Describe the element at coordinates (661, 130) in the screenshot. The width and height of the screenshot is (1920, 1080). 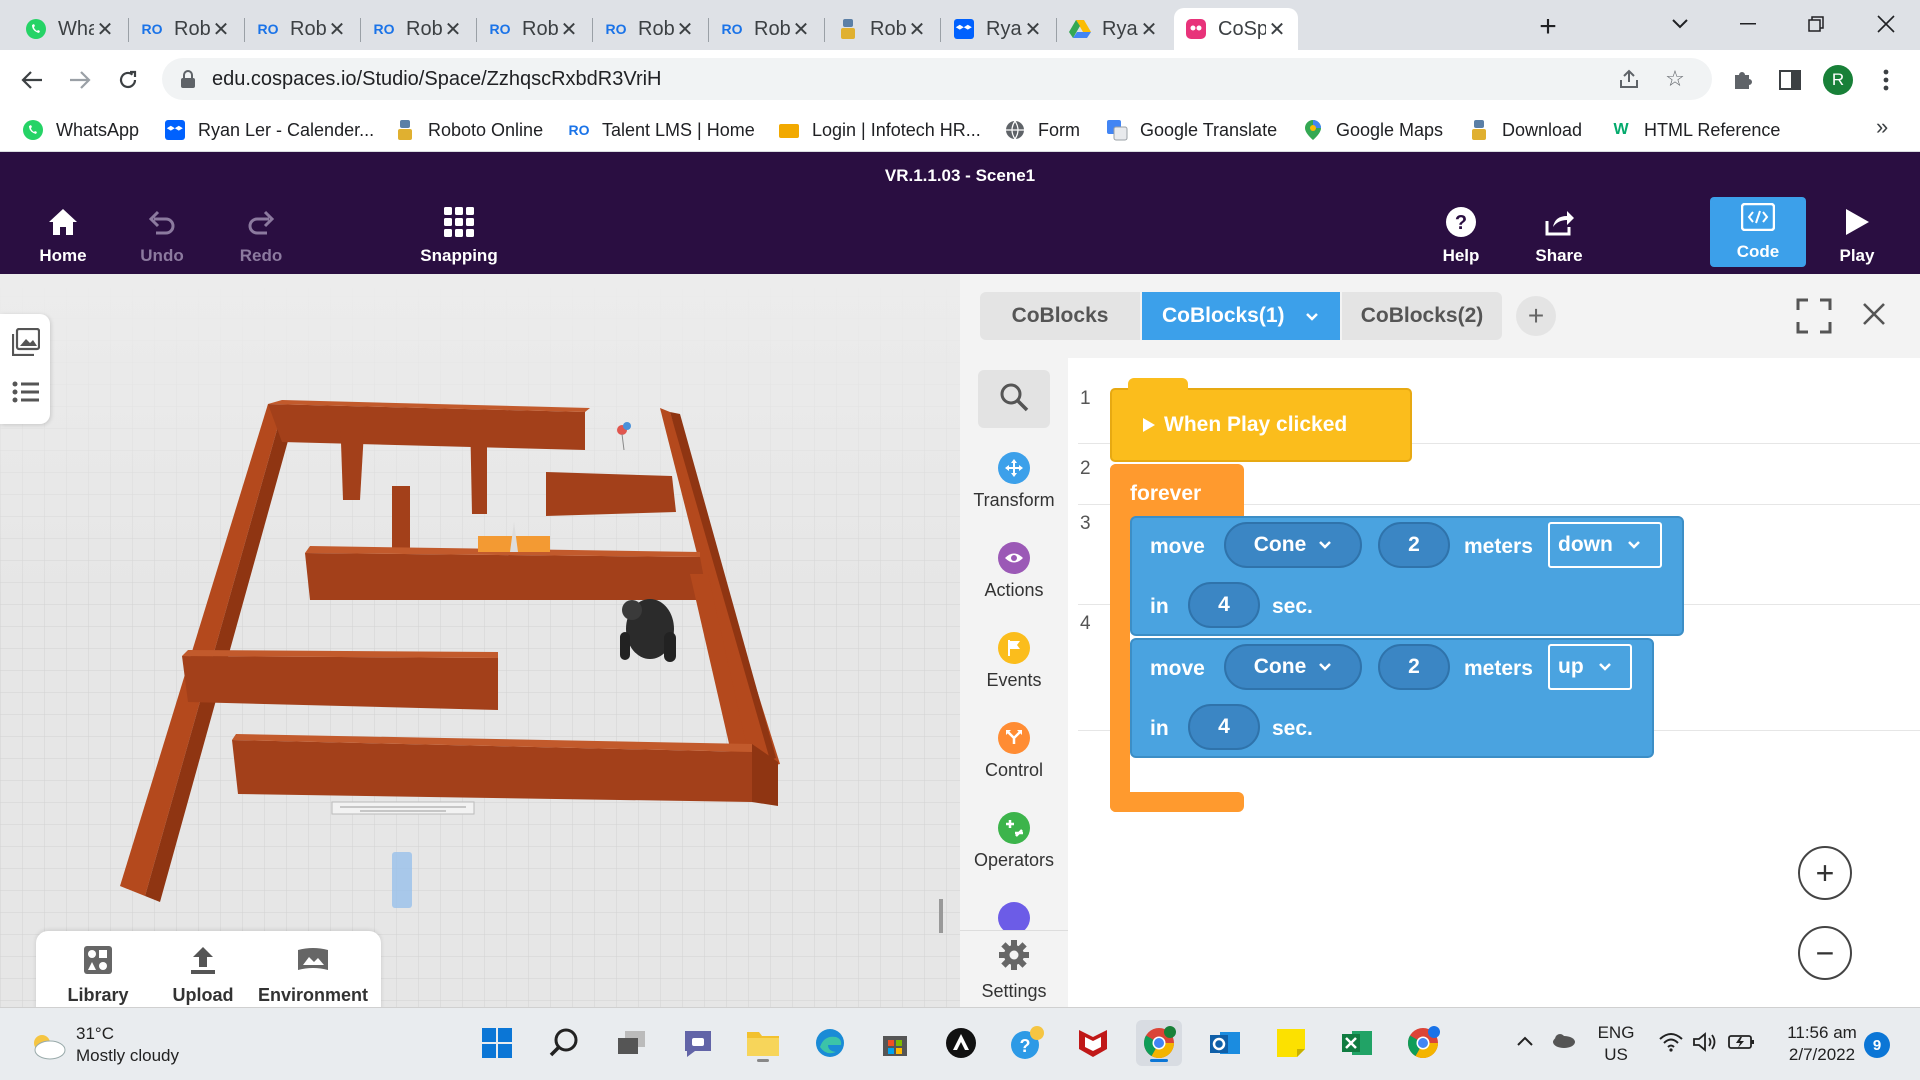
I see `bookmark-item: RO Talent LMS | Home` at that location.